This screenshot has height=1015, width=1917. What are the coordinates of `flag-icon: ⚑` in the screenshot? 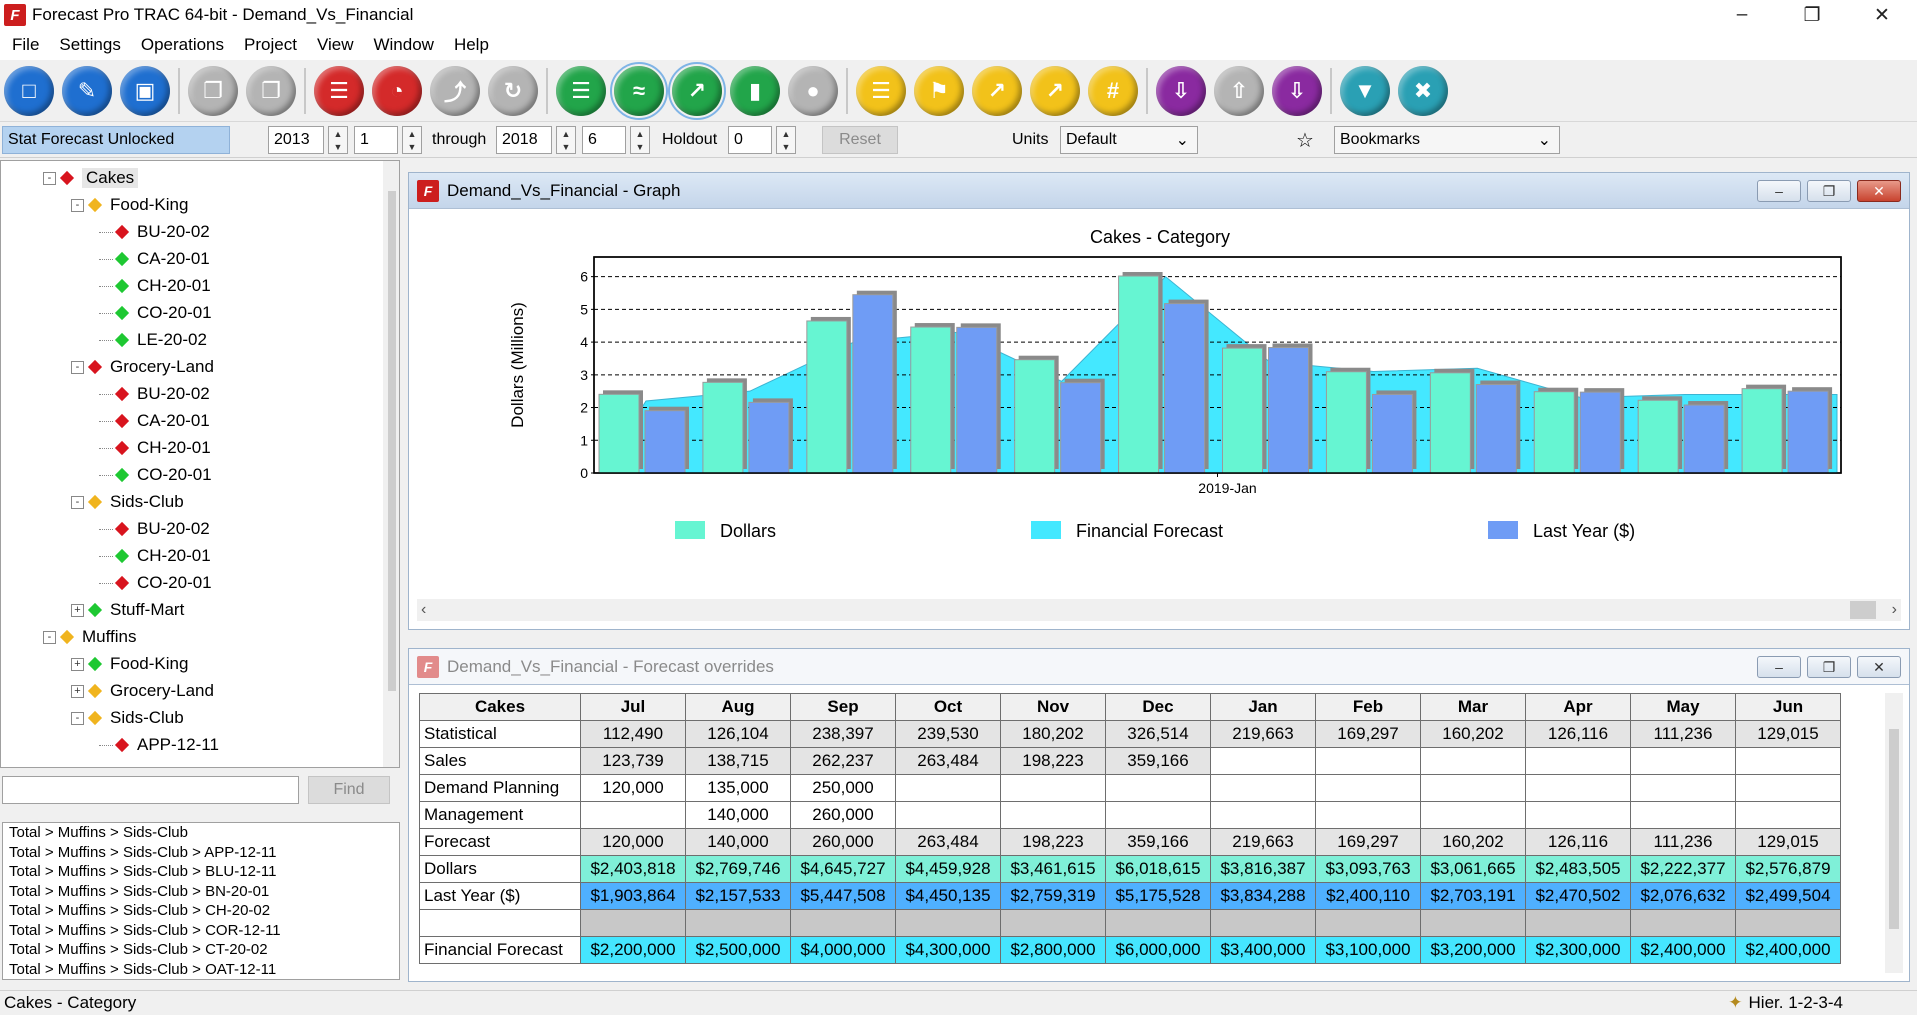 It's located at (939, 90).